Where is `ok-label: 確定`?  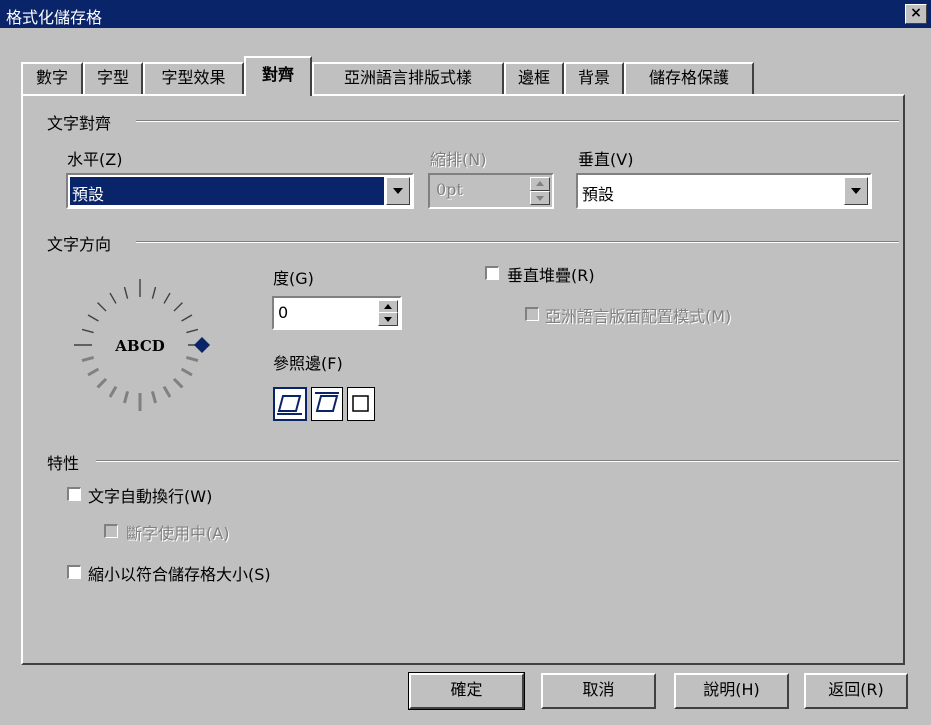
ok-label: 確定 is located at coordinates (466, 689).